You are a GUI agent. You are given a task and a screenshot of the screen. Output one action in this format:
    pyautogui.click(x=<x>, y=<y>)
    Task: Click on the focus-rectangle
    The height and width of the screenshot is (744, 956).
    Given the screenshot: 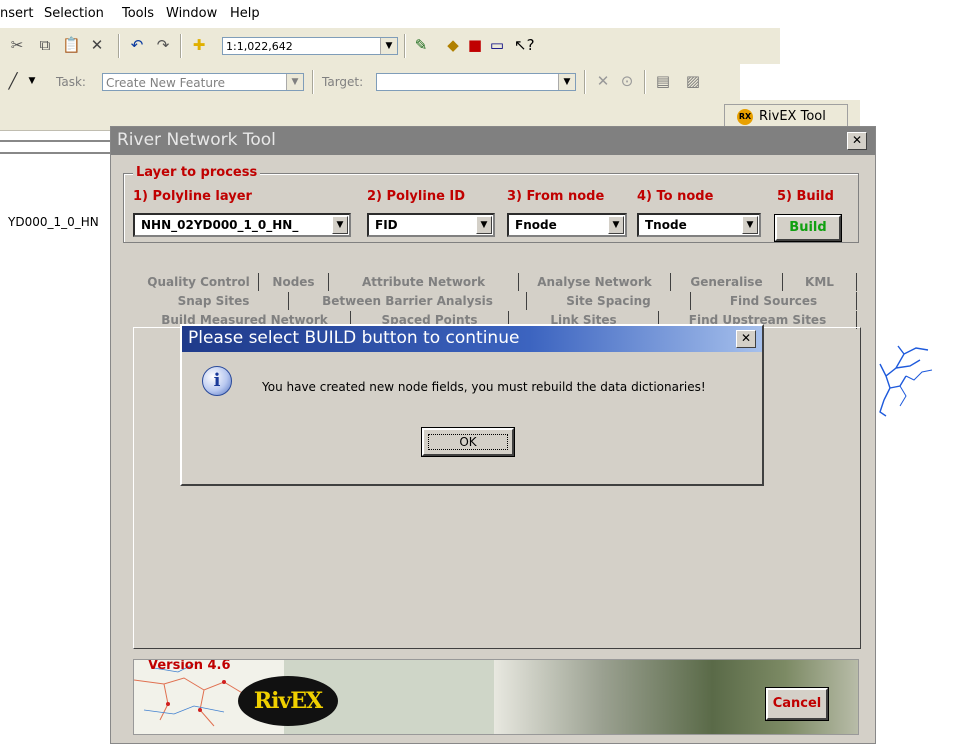 What is the action you would take?
    pyautogui.click(x=468, y=442)
    